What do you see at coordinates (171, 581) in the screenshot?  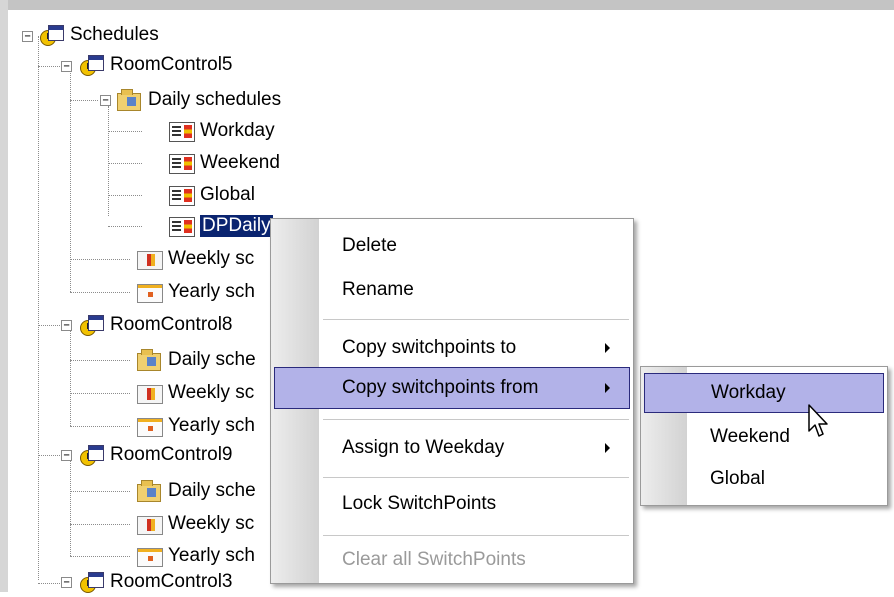 I see `tree-item-label: RoomControl3` at bounding box center [171, 581].